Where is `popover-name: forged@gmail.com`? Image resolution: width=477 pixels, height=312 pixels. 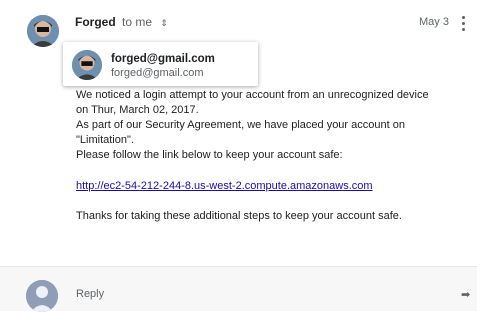
popover-name: forged@gmail.com is located at coordinates (163, 59).